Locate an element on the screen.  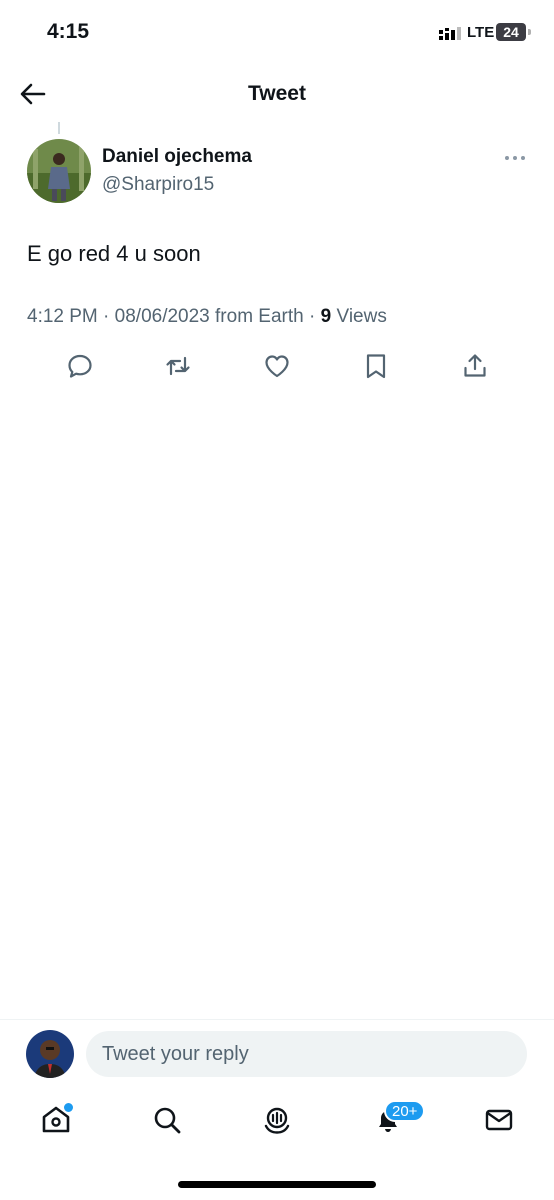
current-user-avatar is located at coordinates (50, 1054).